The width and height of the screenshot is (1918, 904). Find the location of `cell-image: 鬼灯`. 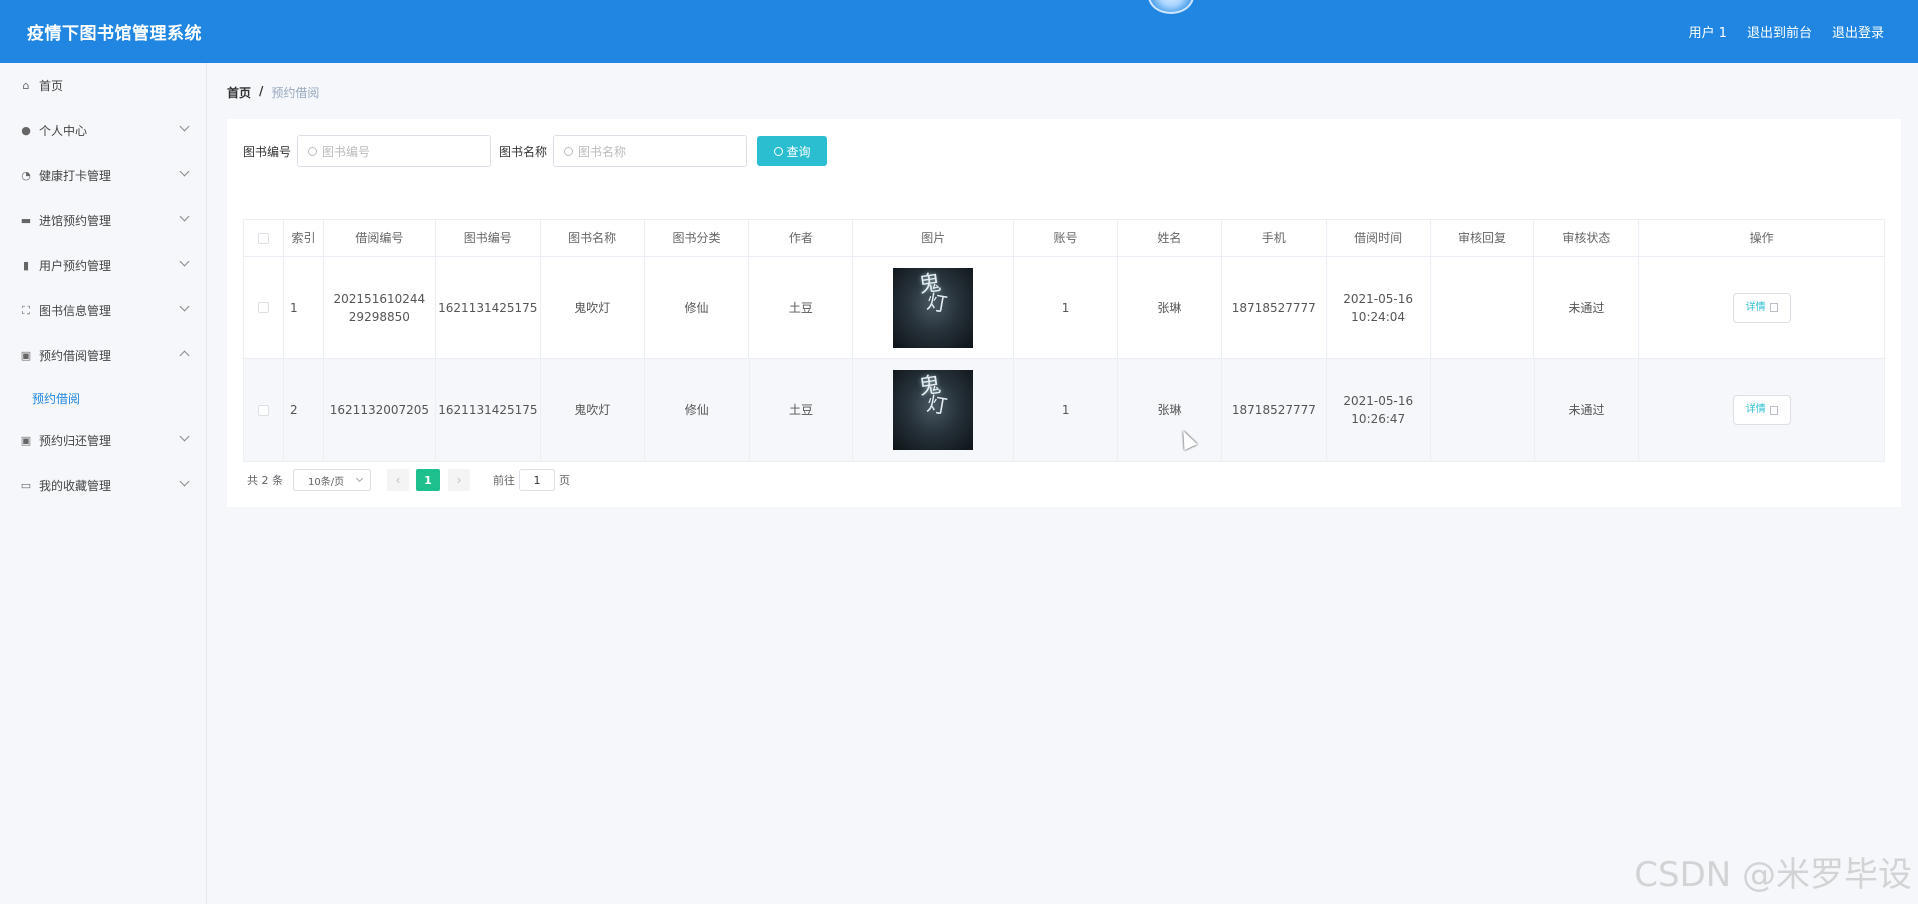

cell-image: 鬼灯 is located at coordinates (934, 307).